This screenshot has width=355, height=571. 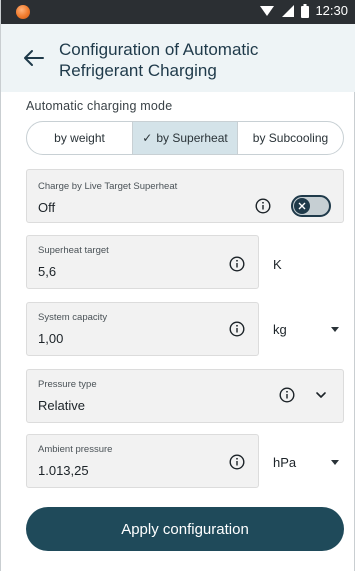 What do you see at coordinates (47, 207) in the screenshot?
I see `live-target-value: Off` at bounding box center [47, 207].